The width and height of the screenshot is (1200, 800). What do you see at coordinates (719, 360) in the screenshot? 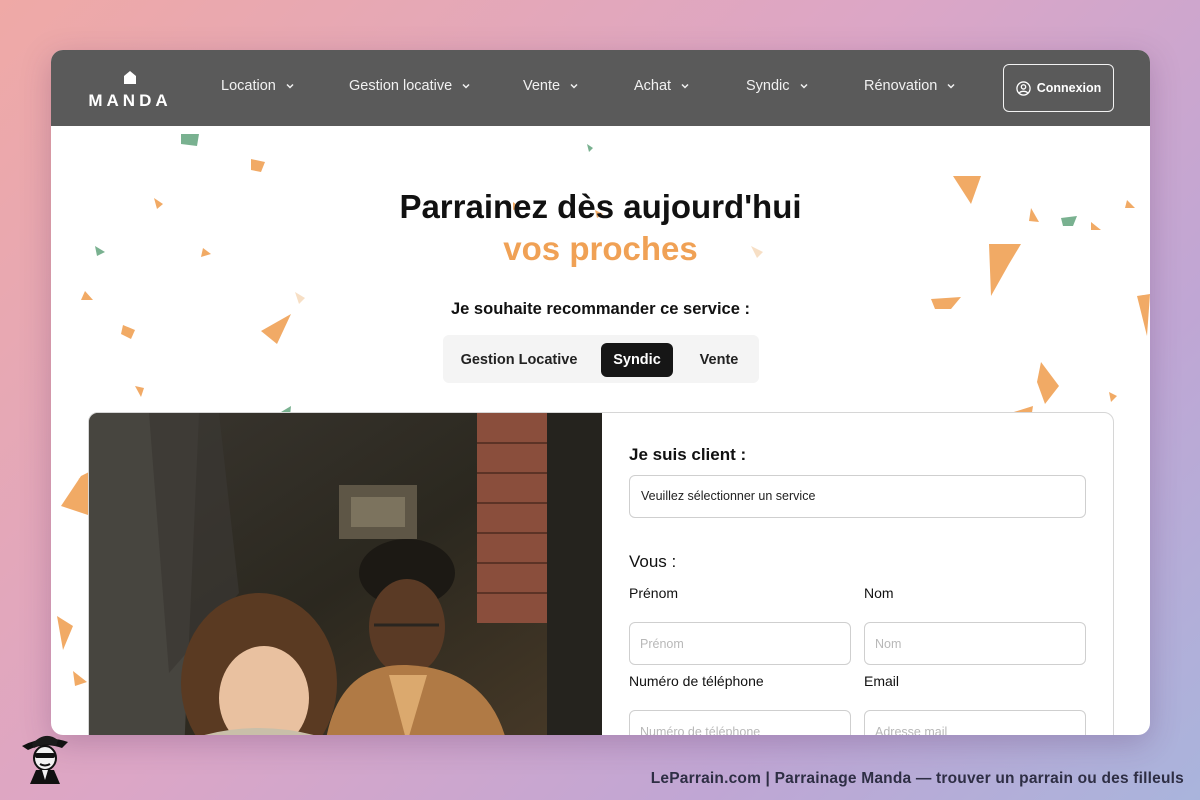
I see `tab-vente: Vente` at bounding box center [719, 360].